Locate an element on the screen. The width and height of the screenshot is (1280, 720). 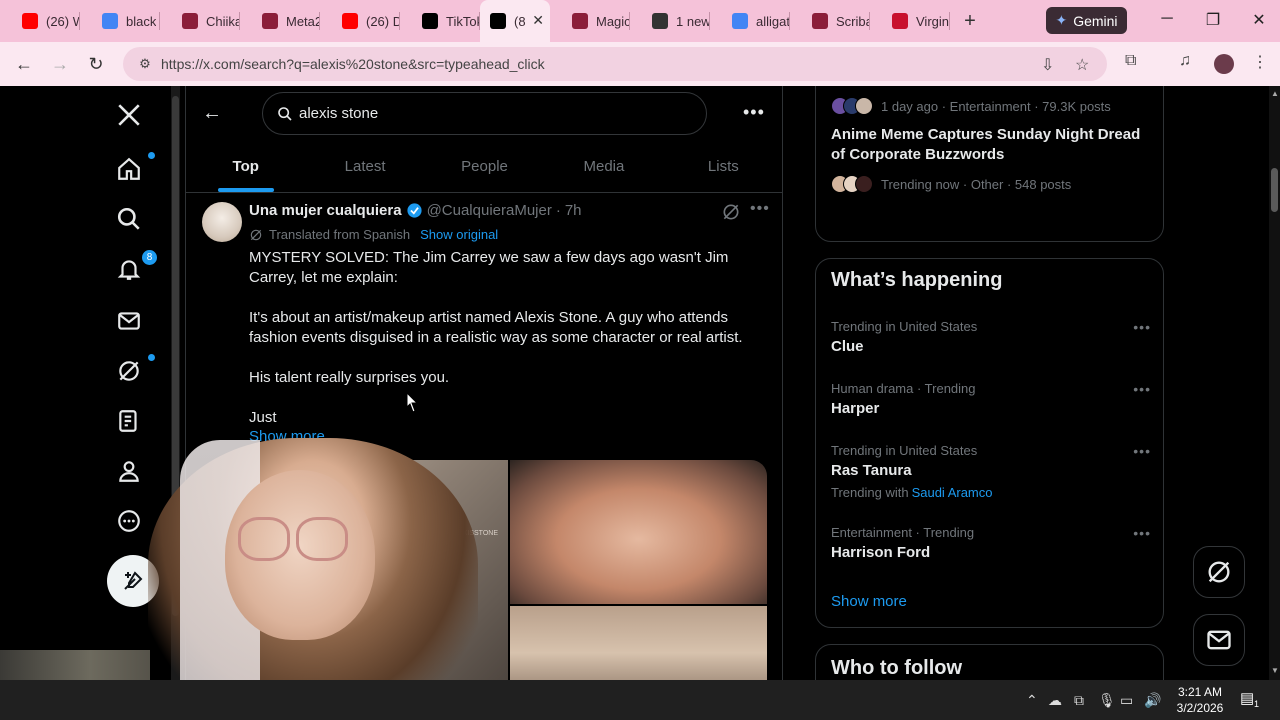
news-item-1-meta: 1 day ago · Entertainment · 79.3K posts is located at coordinates (971, 106).